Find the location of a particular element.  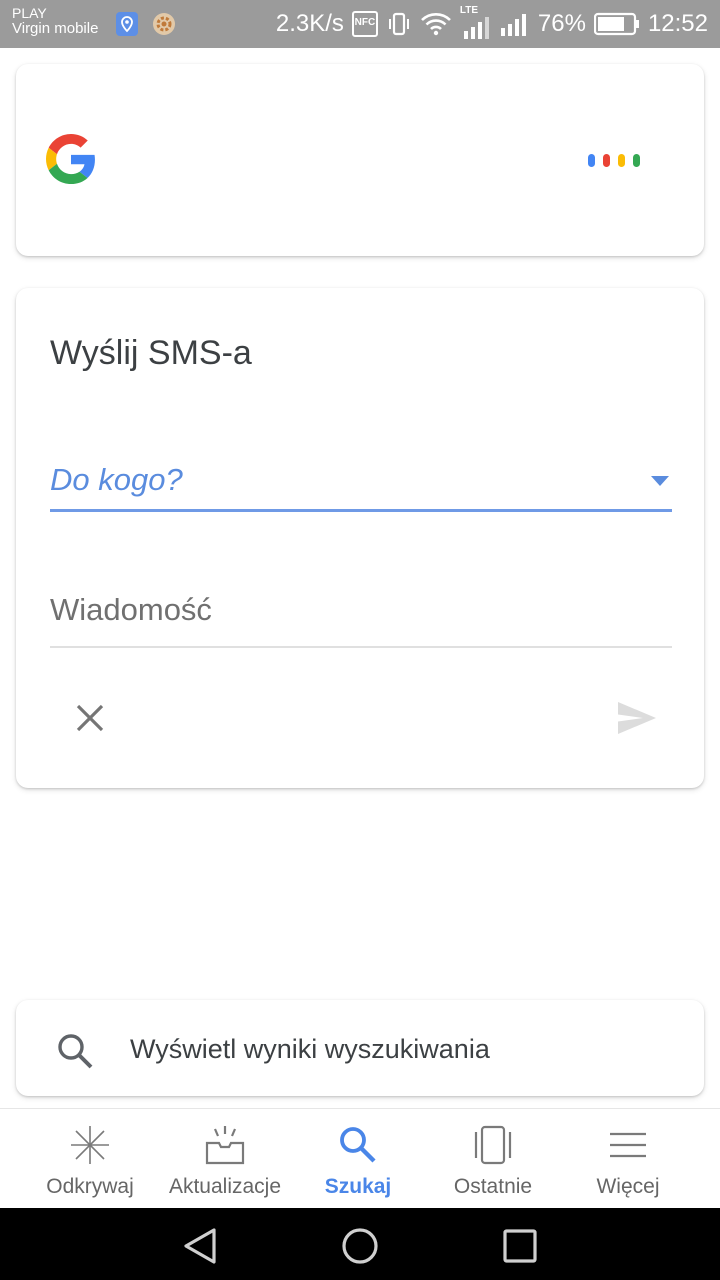

battery-icon is located at coordinates (616, 24).